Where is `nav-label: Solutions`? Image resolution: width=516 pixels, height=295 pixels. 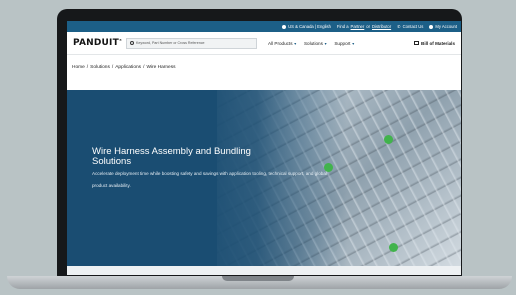 nav-label: Solutions is located at coordinates (313, 43).